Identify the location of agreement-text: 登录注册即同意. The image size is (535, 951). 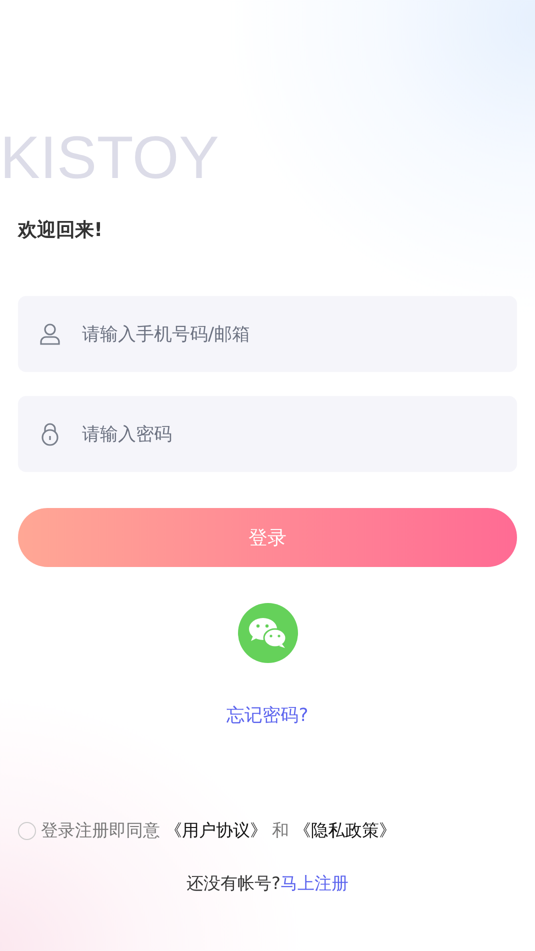
(100, 831).